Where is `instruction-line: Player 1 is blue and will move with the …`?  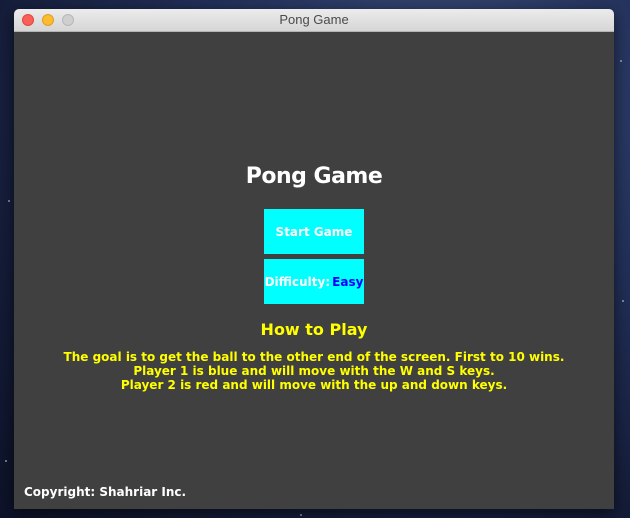 instruction-line: Player 1 is blue and will move with the … is located at coordinates (314, 371).